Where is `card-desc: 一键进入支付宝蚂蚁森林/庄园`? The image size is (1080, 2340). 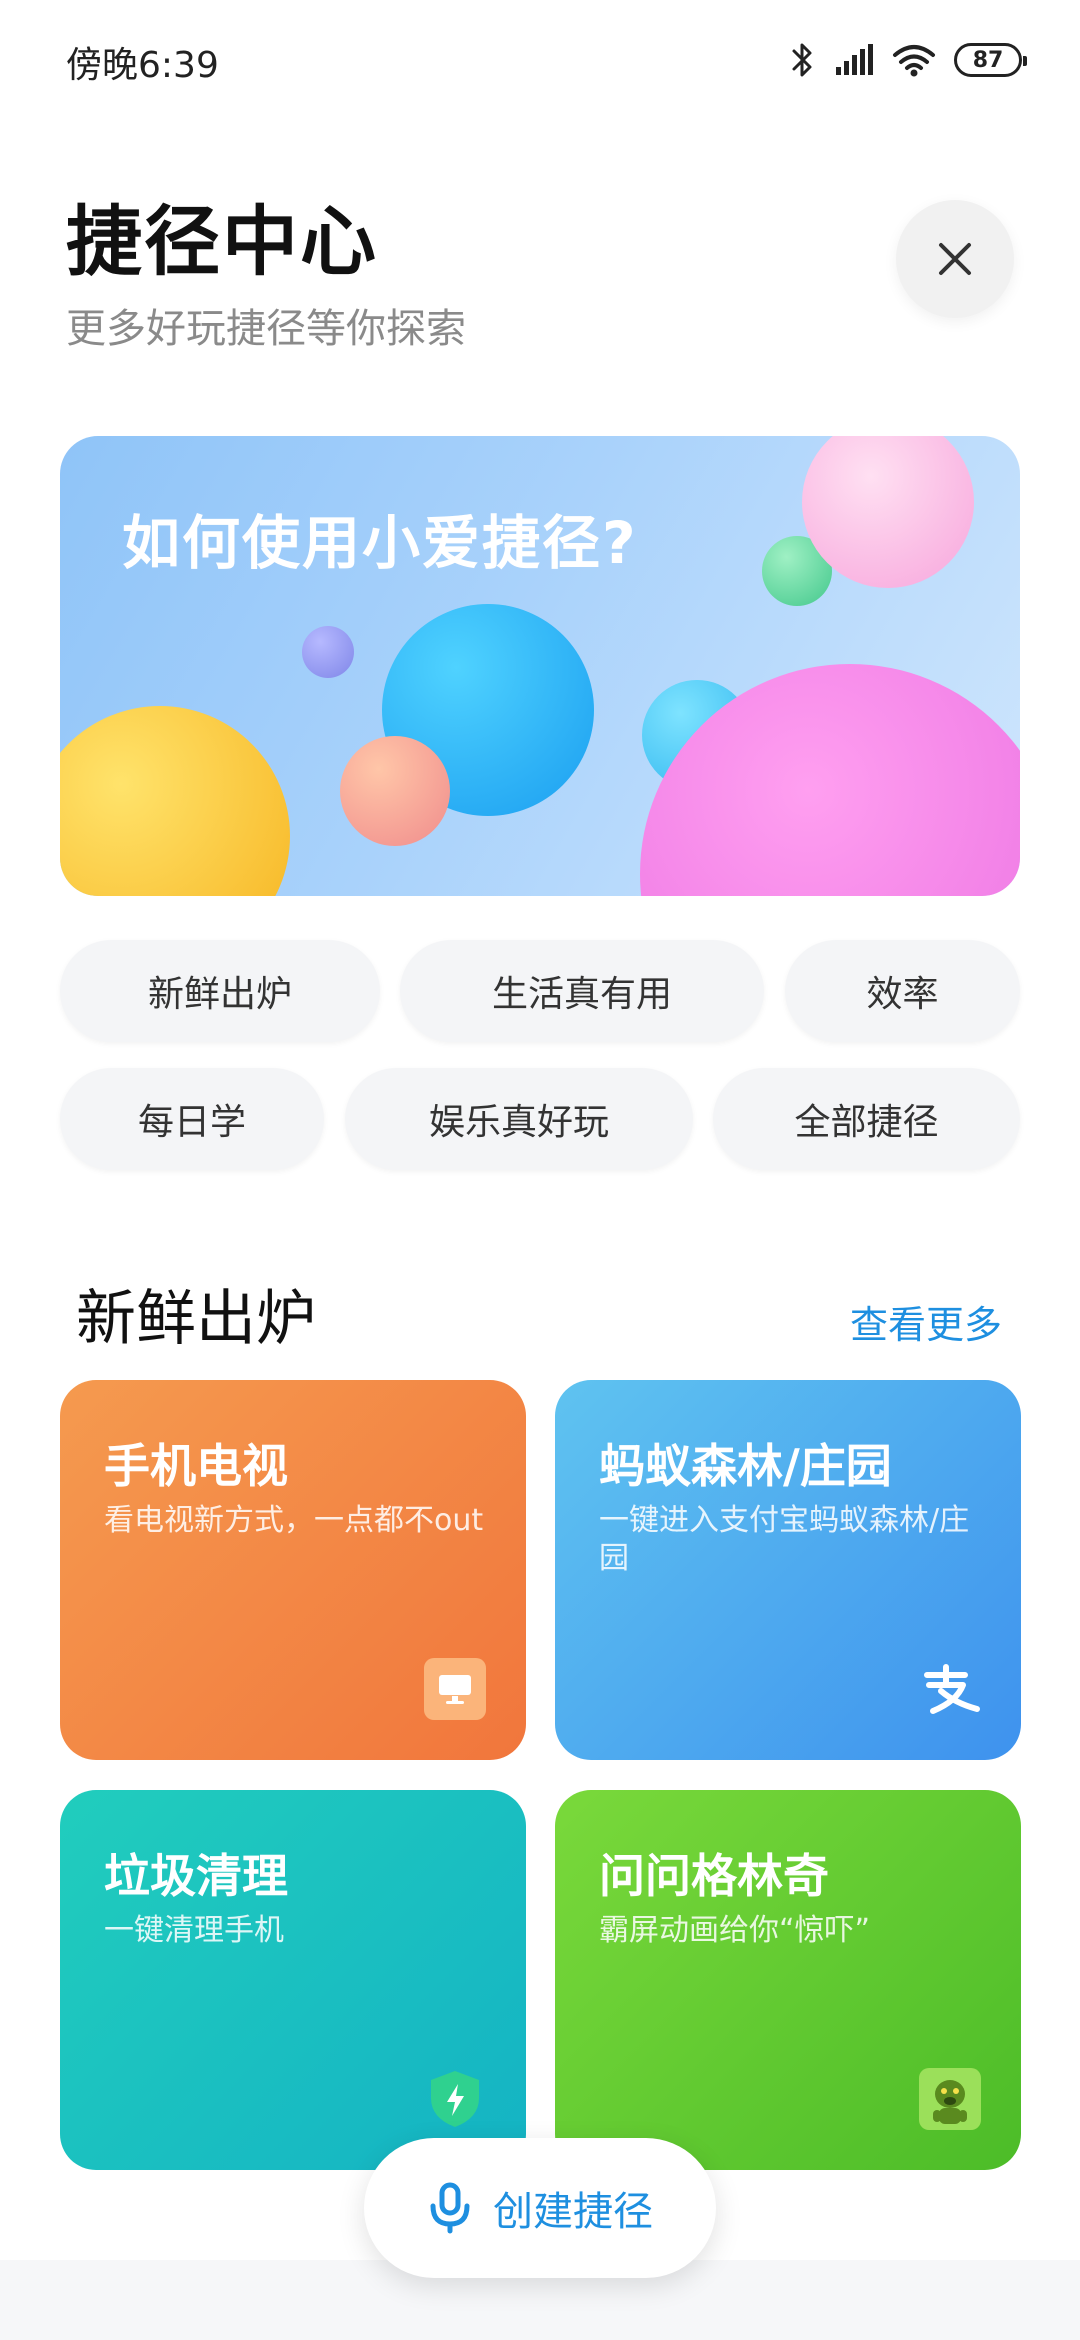 card-desc: 一键进入支付宝蚂蚁森林/庄园 is located at coordinates (784, 1539).